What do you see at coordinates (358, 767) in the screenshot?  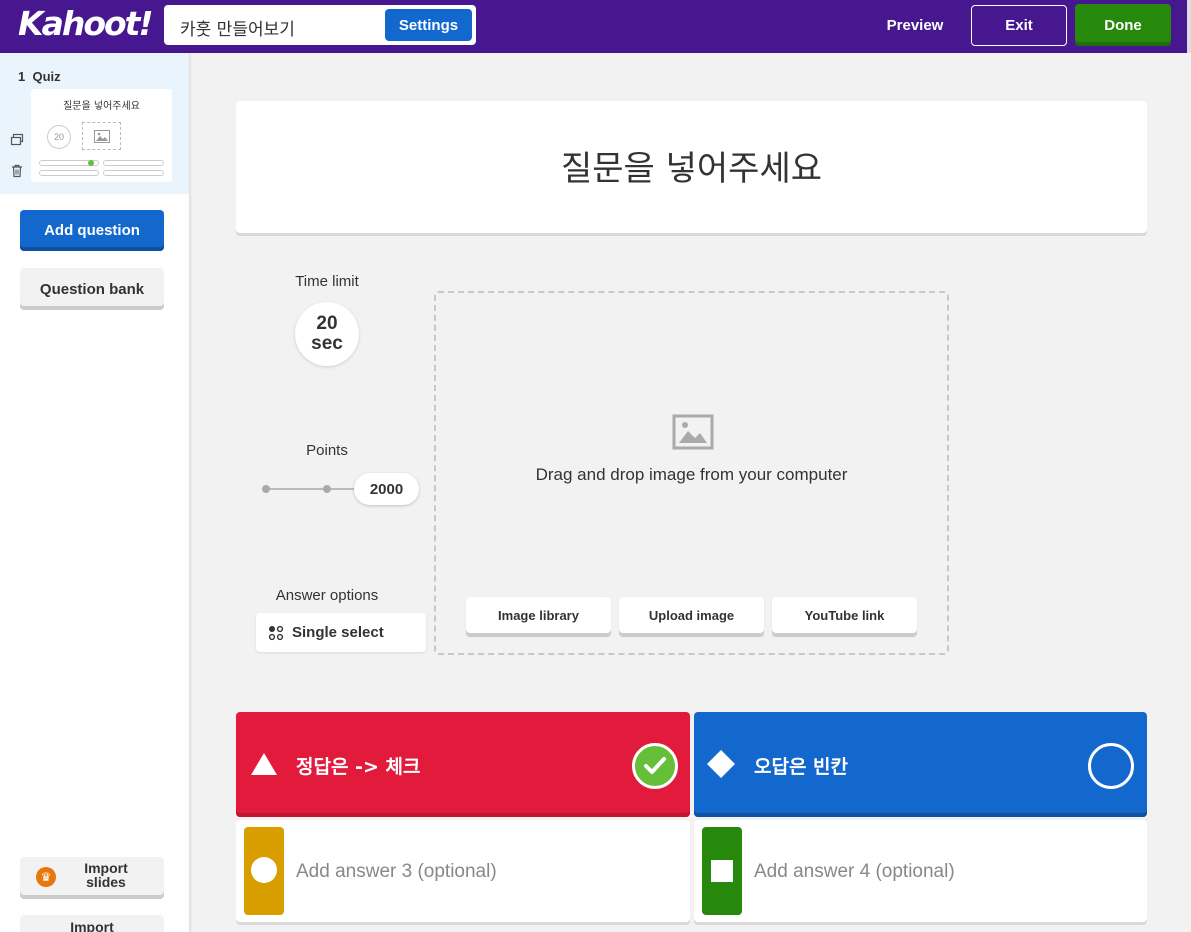 I see `answer-1-text: 정답은 -> 체크` at bounding box center [358, 767].